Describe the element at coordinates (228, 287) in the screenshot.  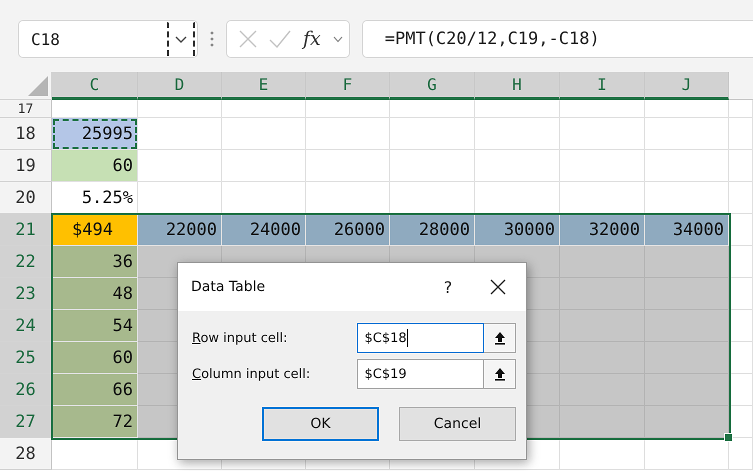
I see `dialog-title: Data Table` at that location.